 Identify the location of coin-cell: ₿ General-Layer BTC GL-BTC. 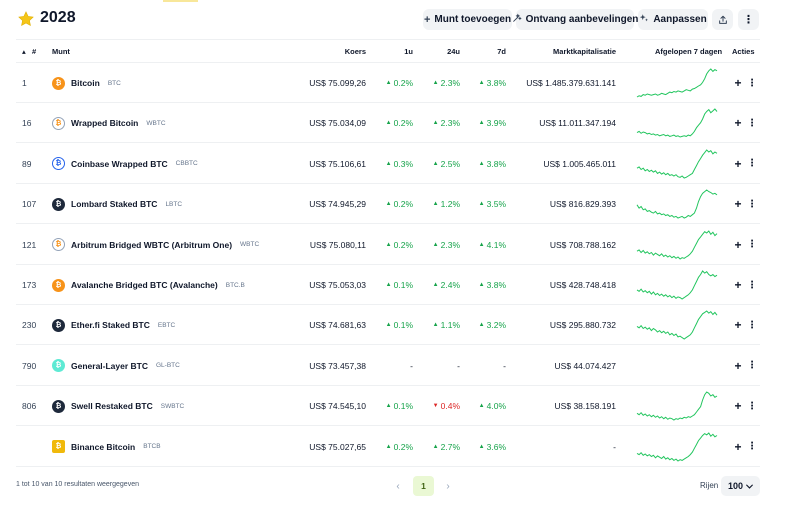
(177, 366).